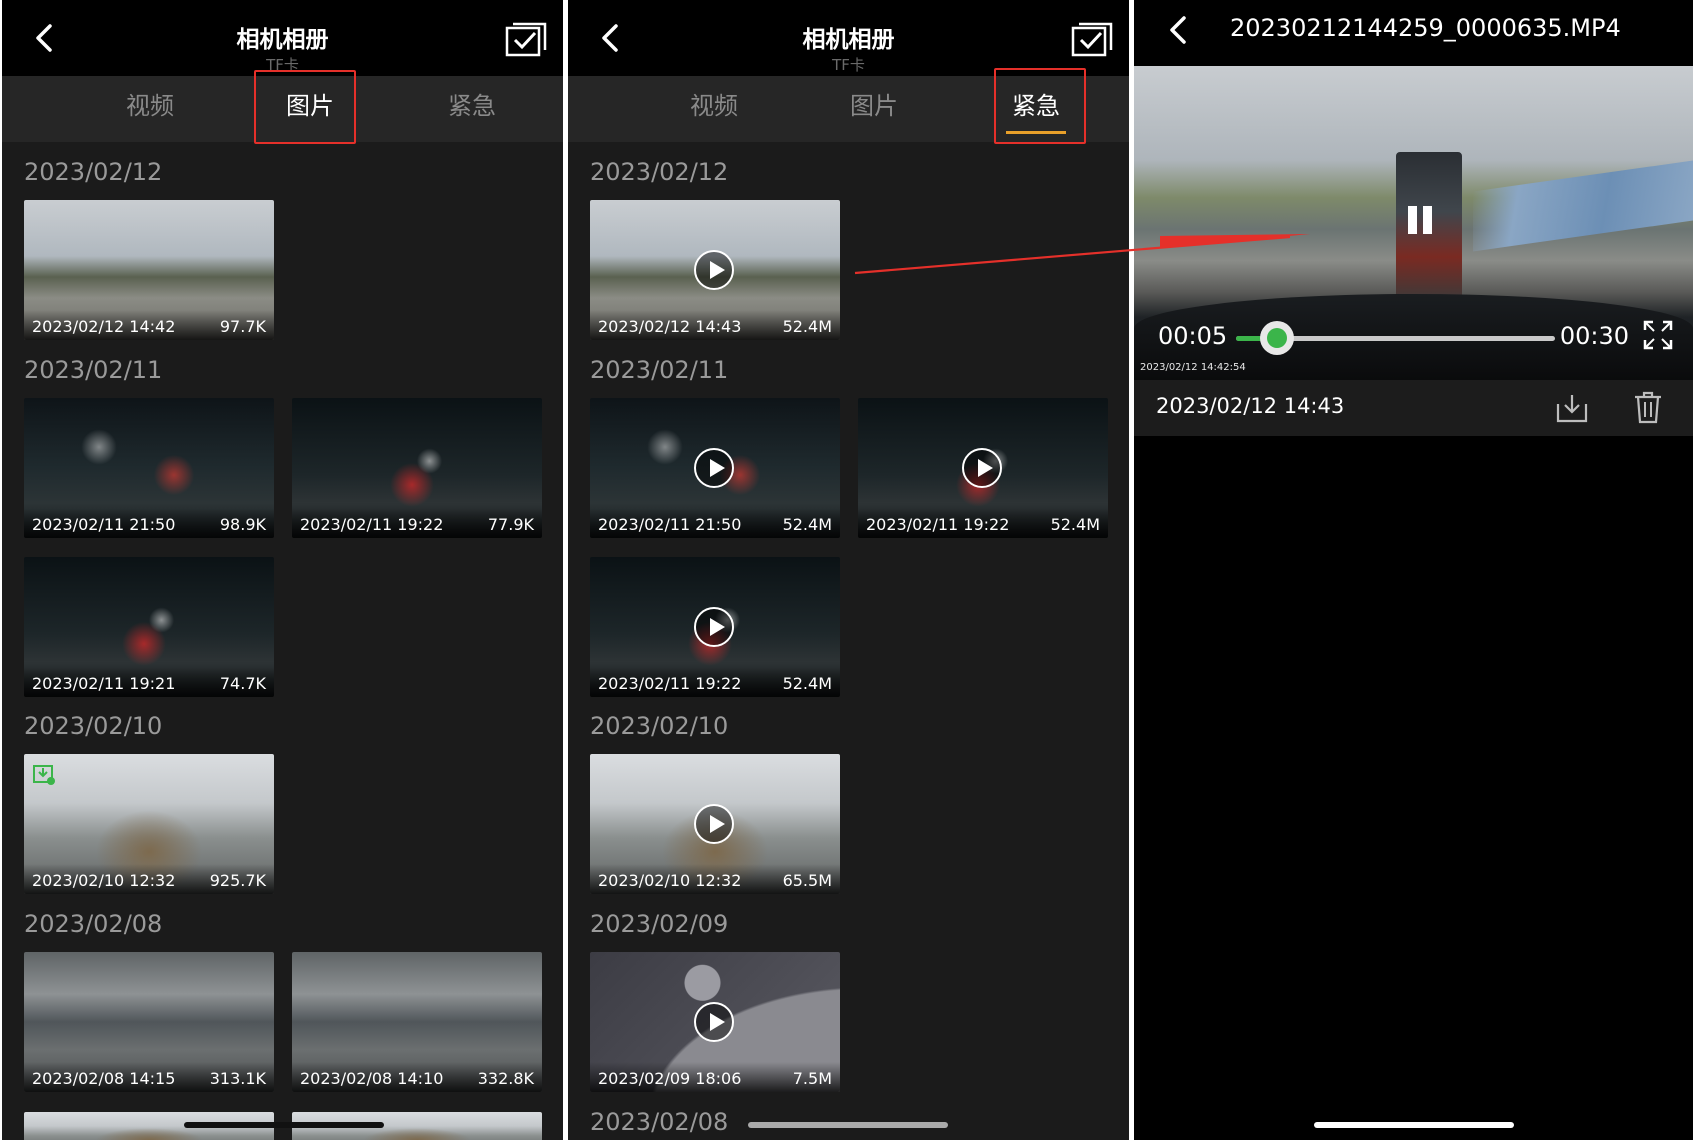 This screenshot has height=1140, width=1693. I want to click on back-icon, so click(1180, 30).